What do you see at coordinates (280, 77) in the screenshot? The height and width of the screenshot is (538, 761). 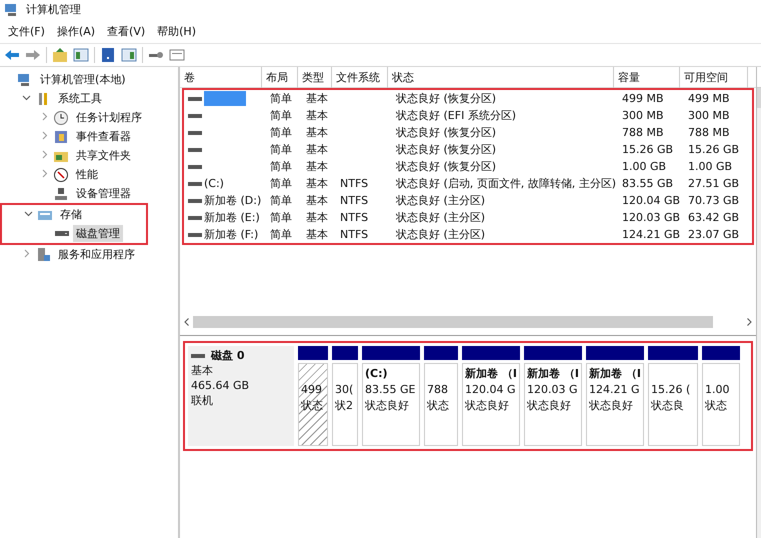 I see `column-header: 布局` at bounding box center [280, 77].